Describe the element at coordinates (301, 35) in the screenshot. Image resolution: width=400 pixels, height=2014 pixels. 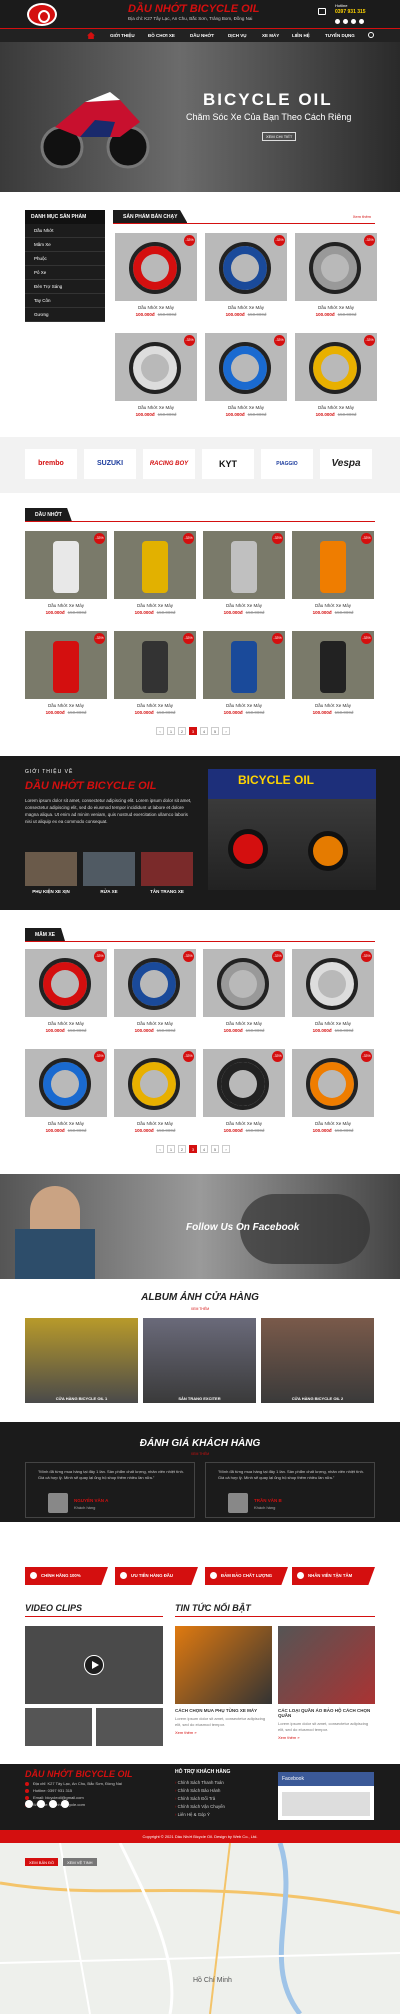
I see `nav-item-contact: LIÊN HỆ` at that location.